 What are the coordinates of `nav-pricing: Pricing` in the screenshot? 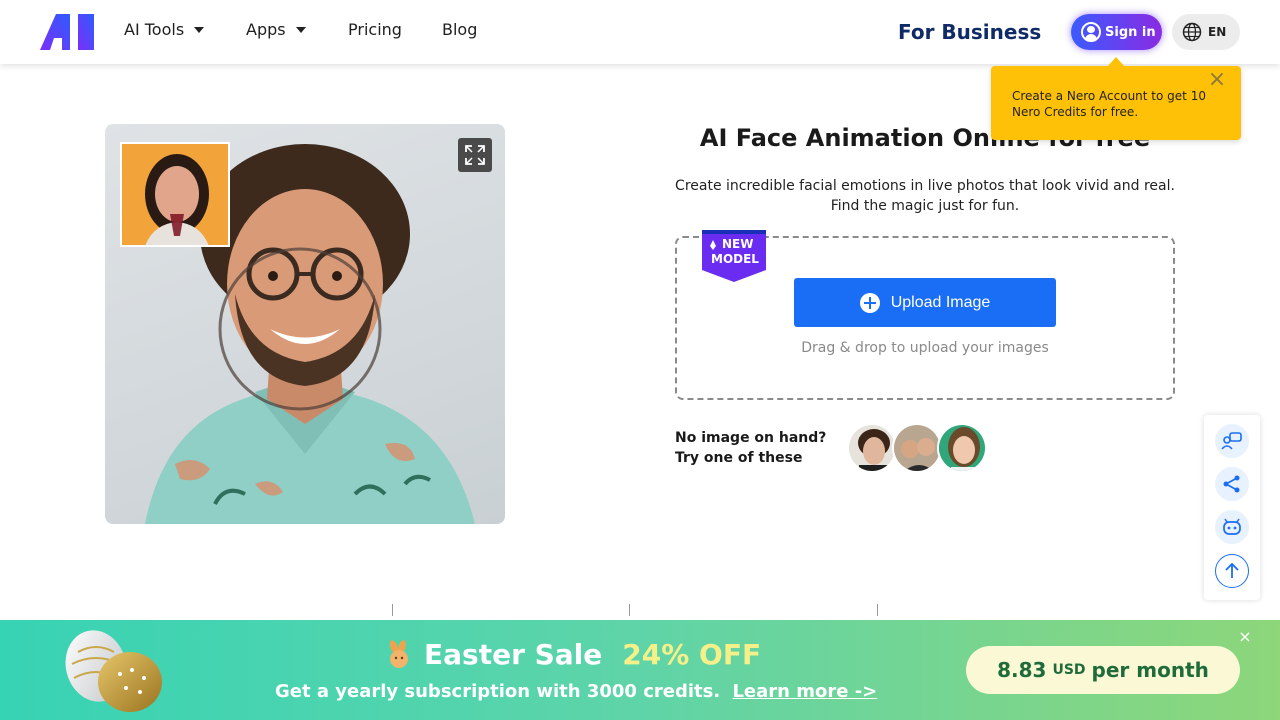 It's located at (375, 29).